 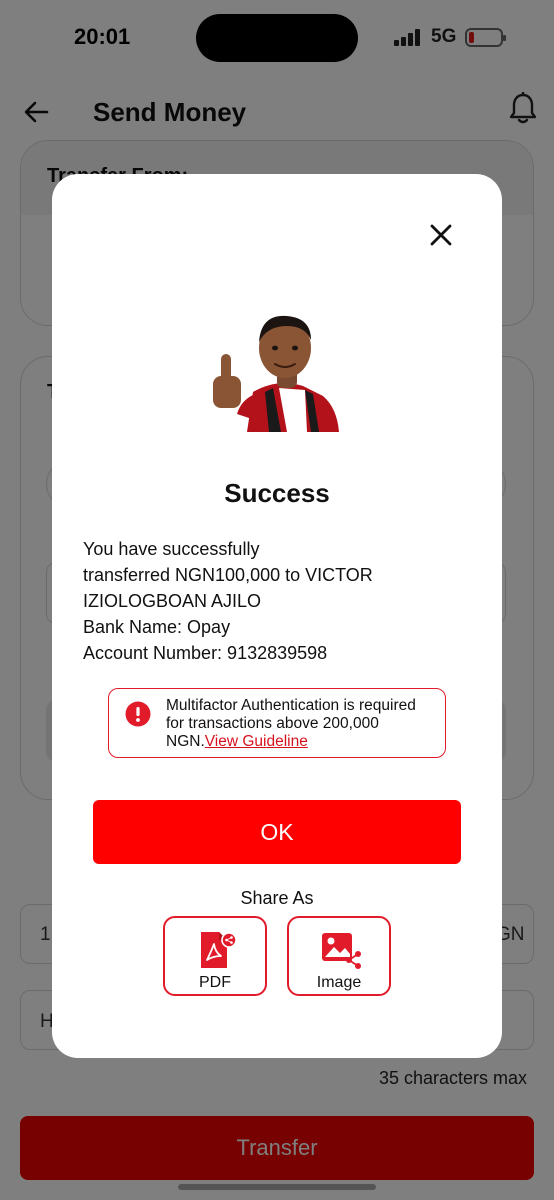 I want to click on message-line: Account Number: 9132839598, so click(x=205, y=653).